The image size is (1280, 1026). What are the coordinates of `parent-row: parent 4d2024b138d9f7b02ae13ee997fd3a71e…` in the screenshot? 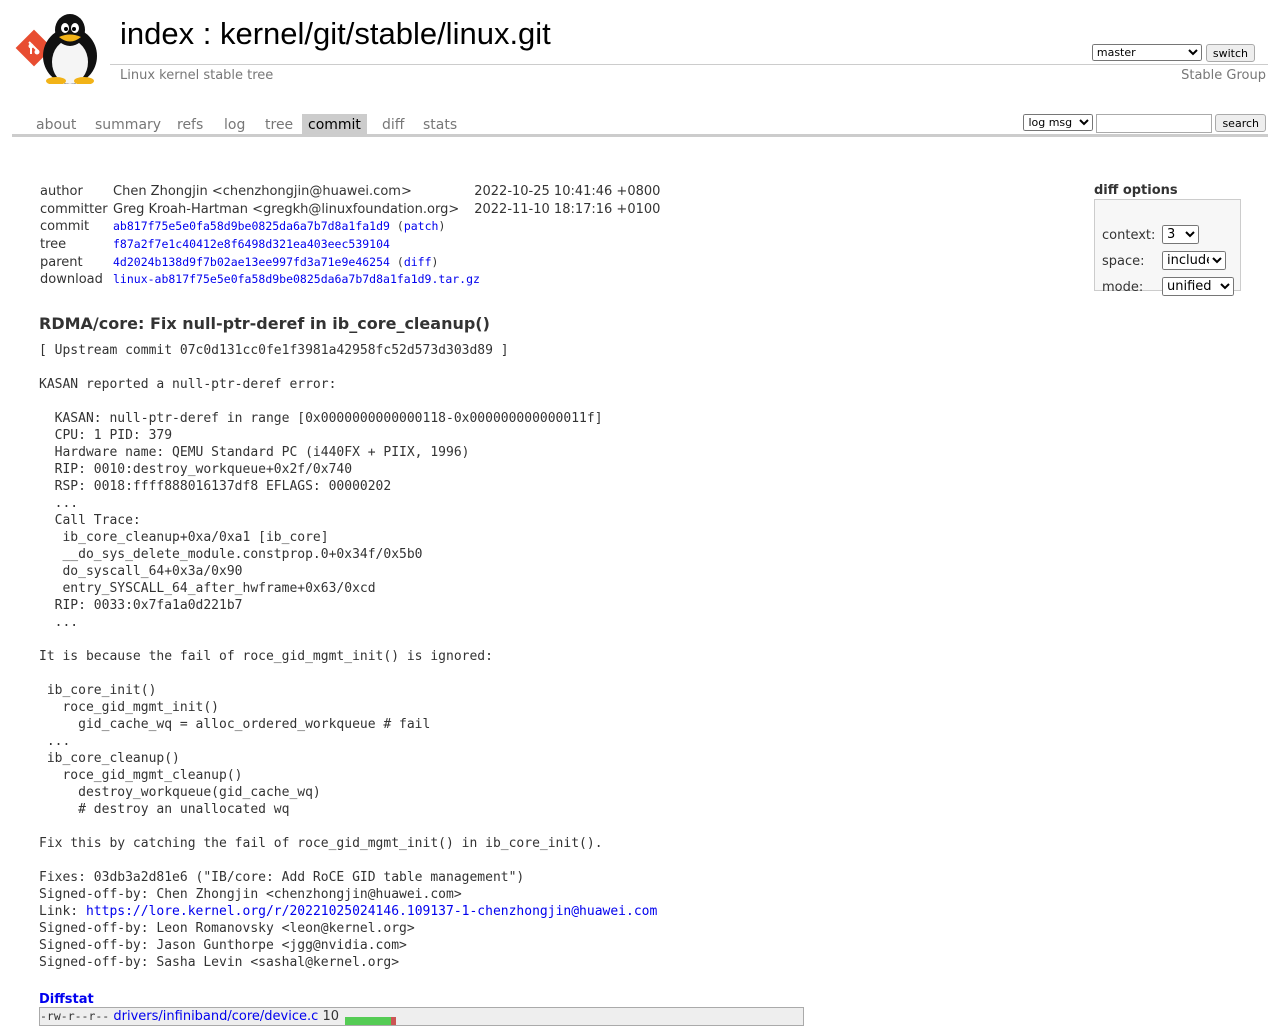 It's located at (350, 264).